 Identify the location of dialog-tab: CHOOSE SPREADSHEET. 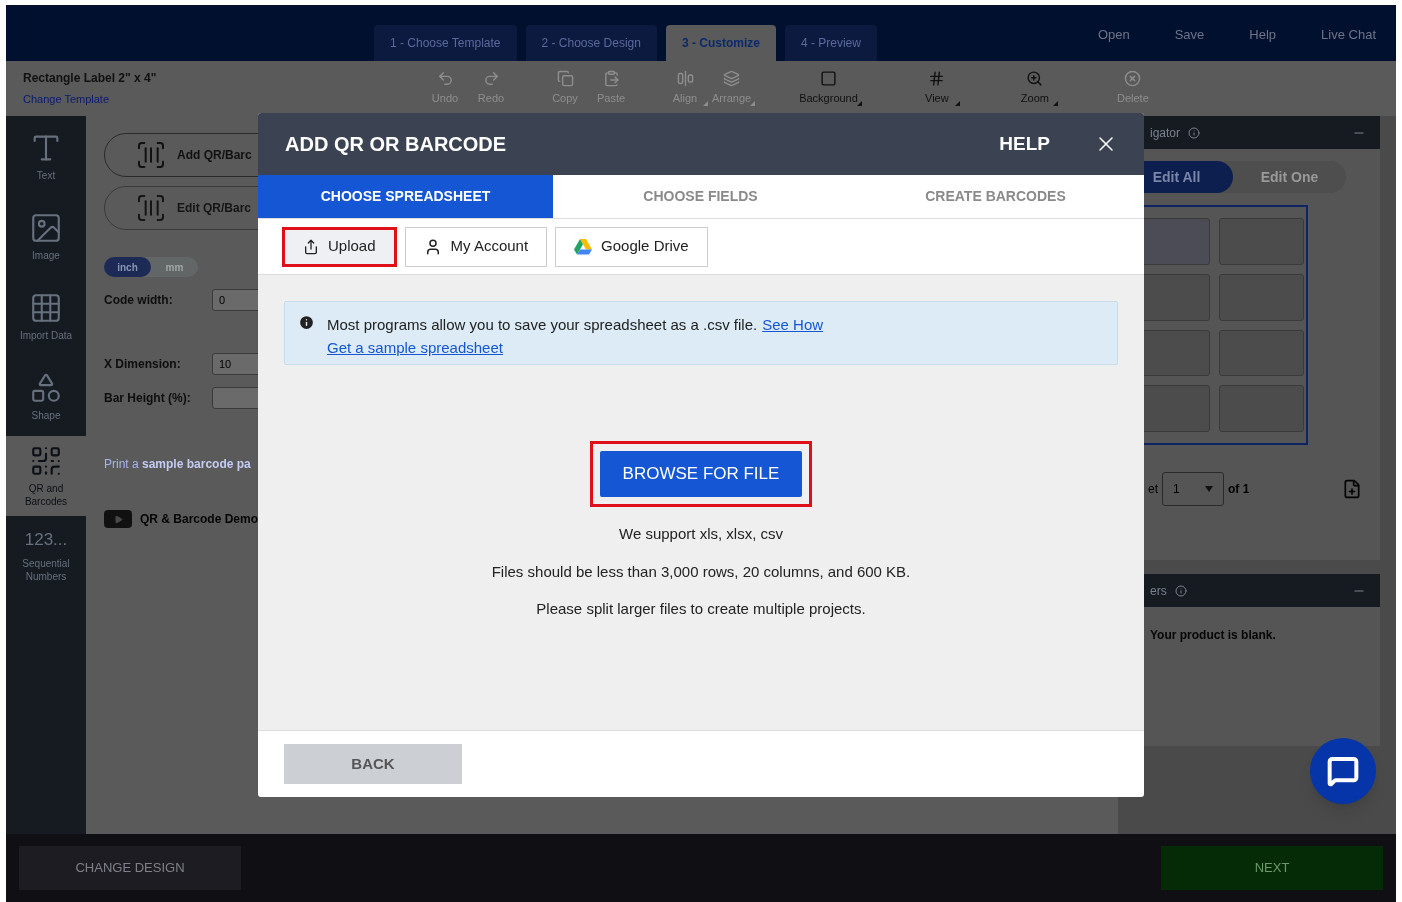
(405, 196).